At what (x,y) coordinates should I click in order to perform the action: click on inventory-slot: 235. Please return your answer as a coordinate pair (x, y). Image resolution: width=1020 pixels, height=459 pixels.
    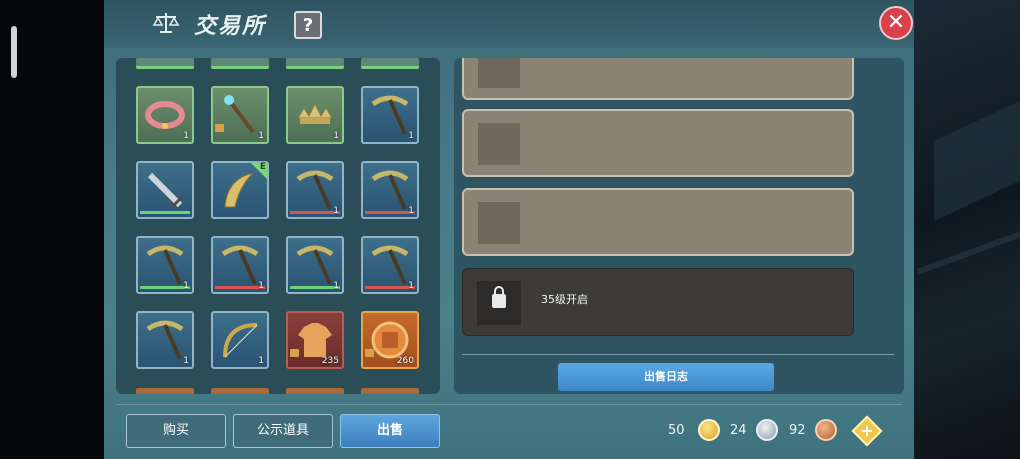
    Looking at the image, I should click on (315, 340).